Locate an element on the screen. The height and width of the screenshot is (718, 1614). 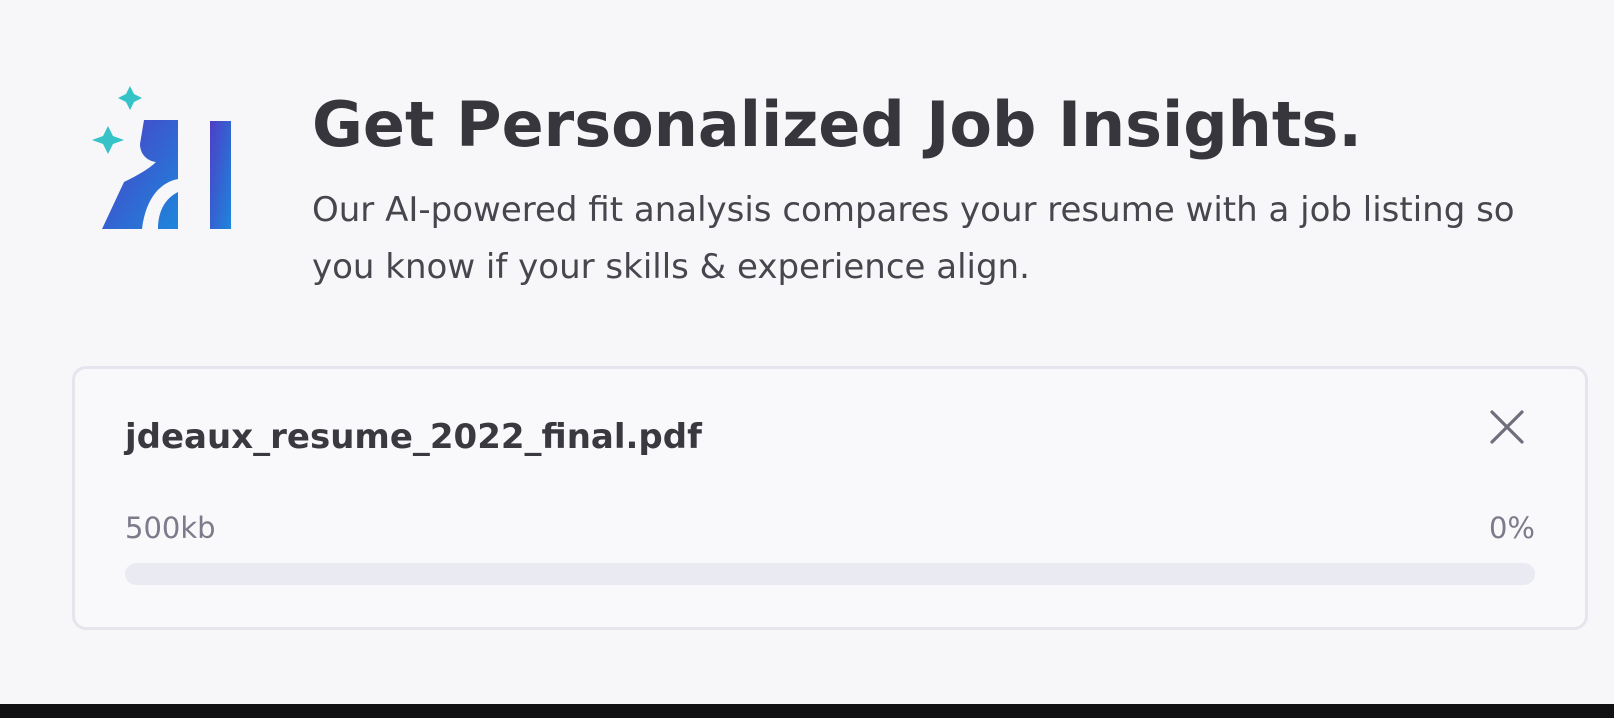
bottom-bar is located at coordinates (807, 711).